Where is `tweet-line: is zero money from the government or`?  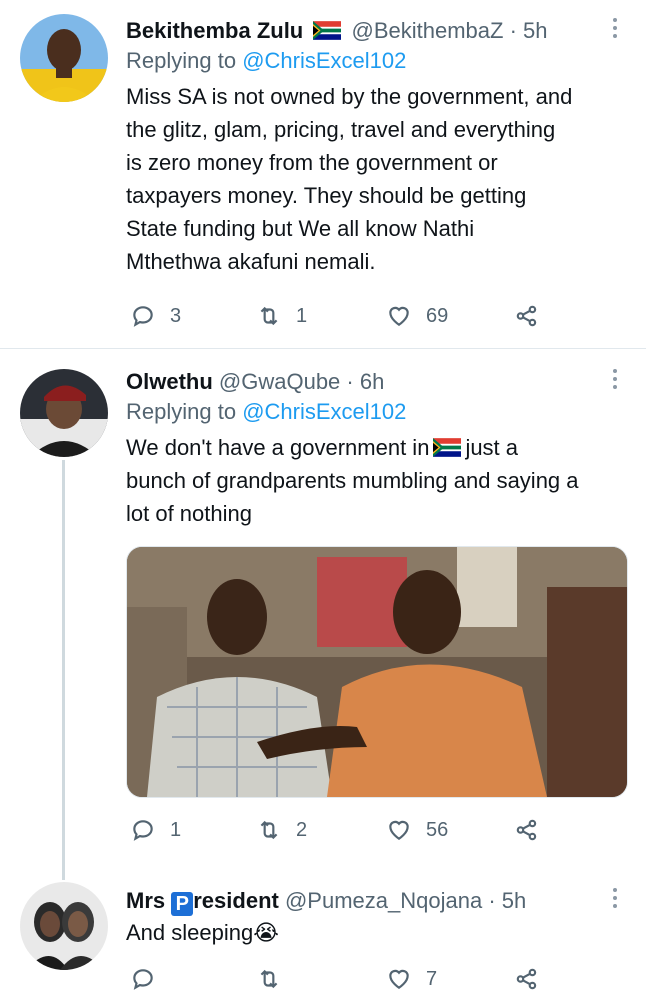
tweet-line: is zero money from the government or is located at coordinates (312, 162).